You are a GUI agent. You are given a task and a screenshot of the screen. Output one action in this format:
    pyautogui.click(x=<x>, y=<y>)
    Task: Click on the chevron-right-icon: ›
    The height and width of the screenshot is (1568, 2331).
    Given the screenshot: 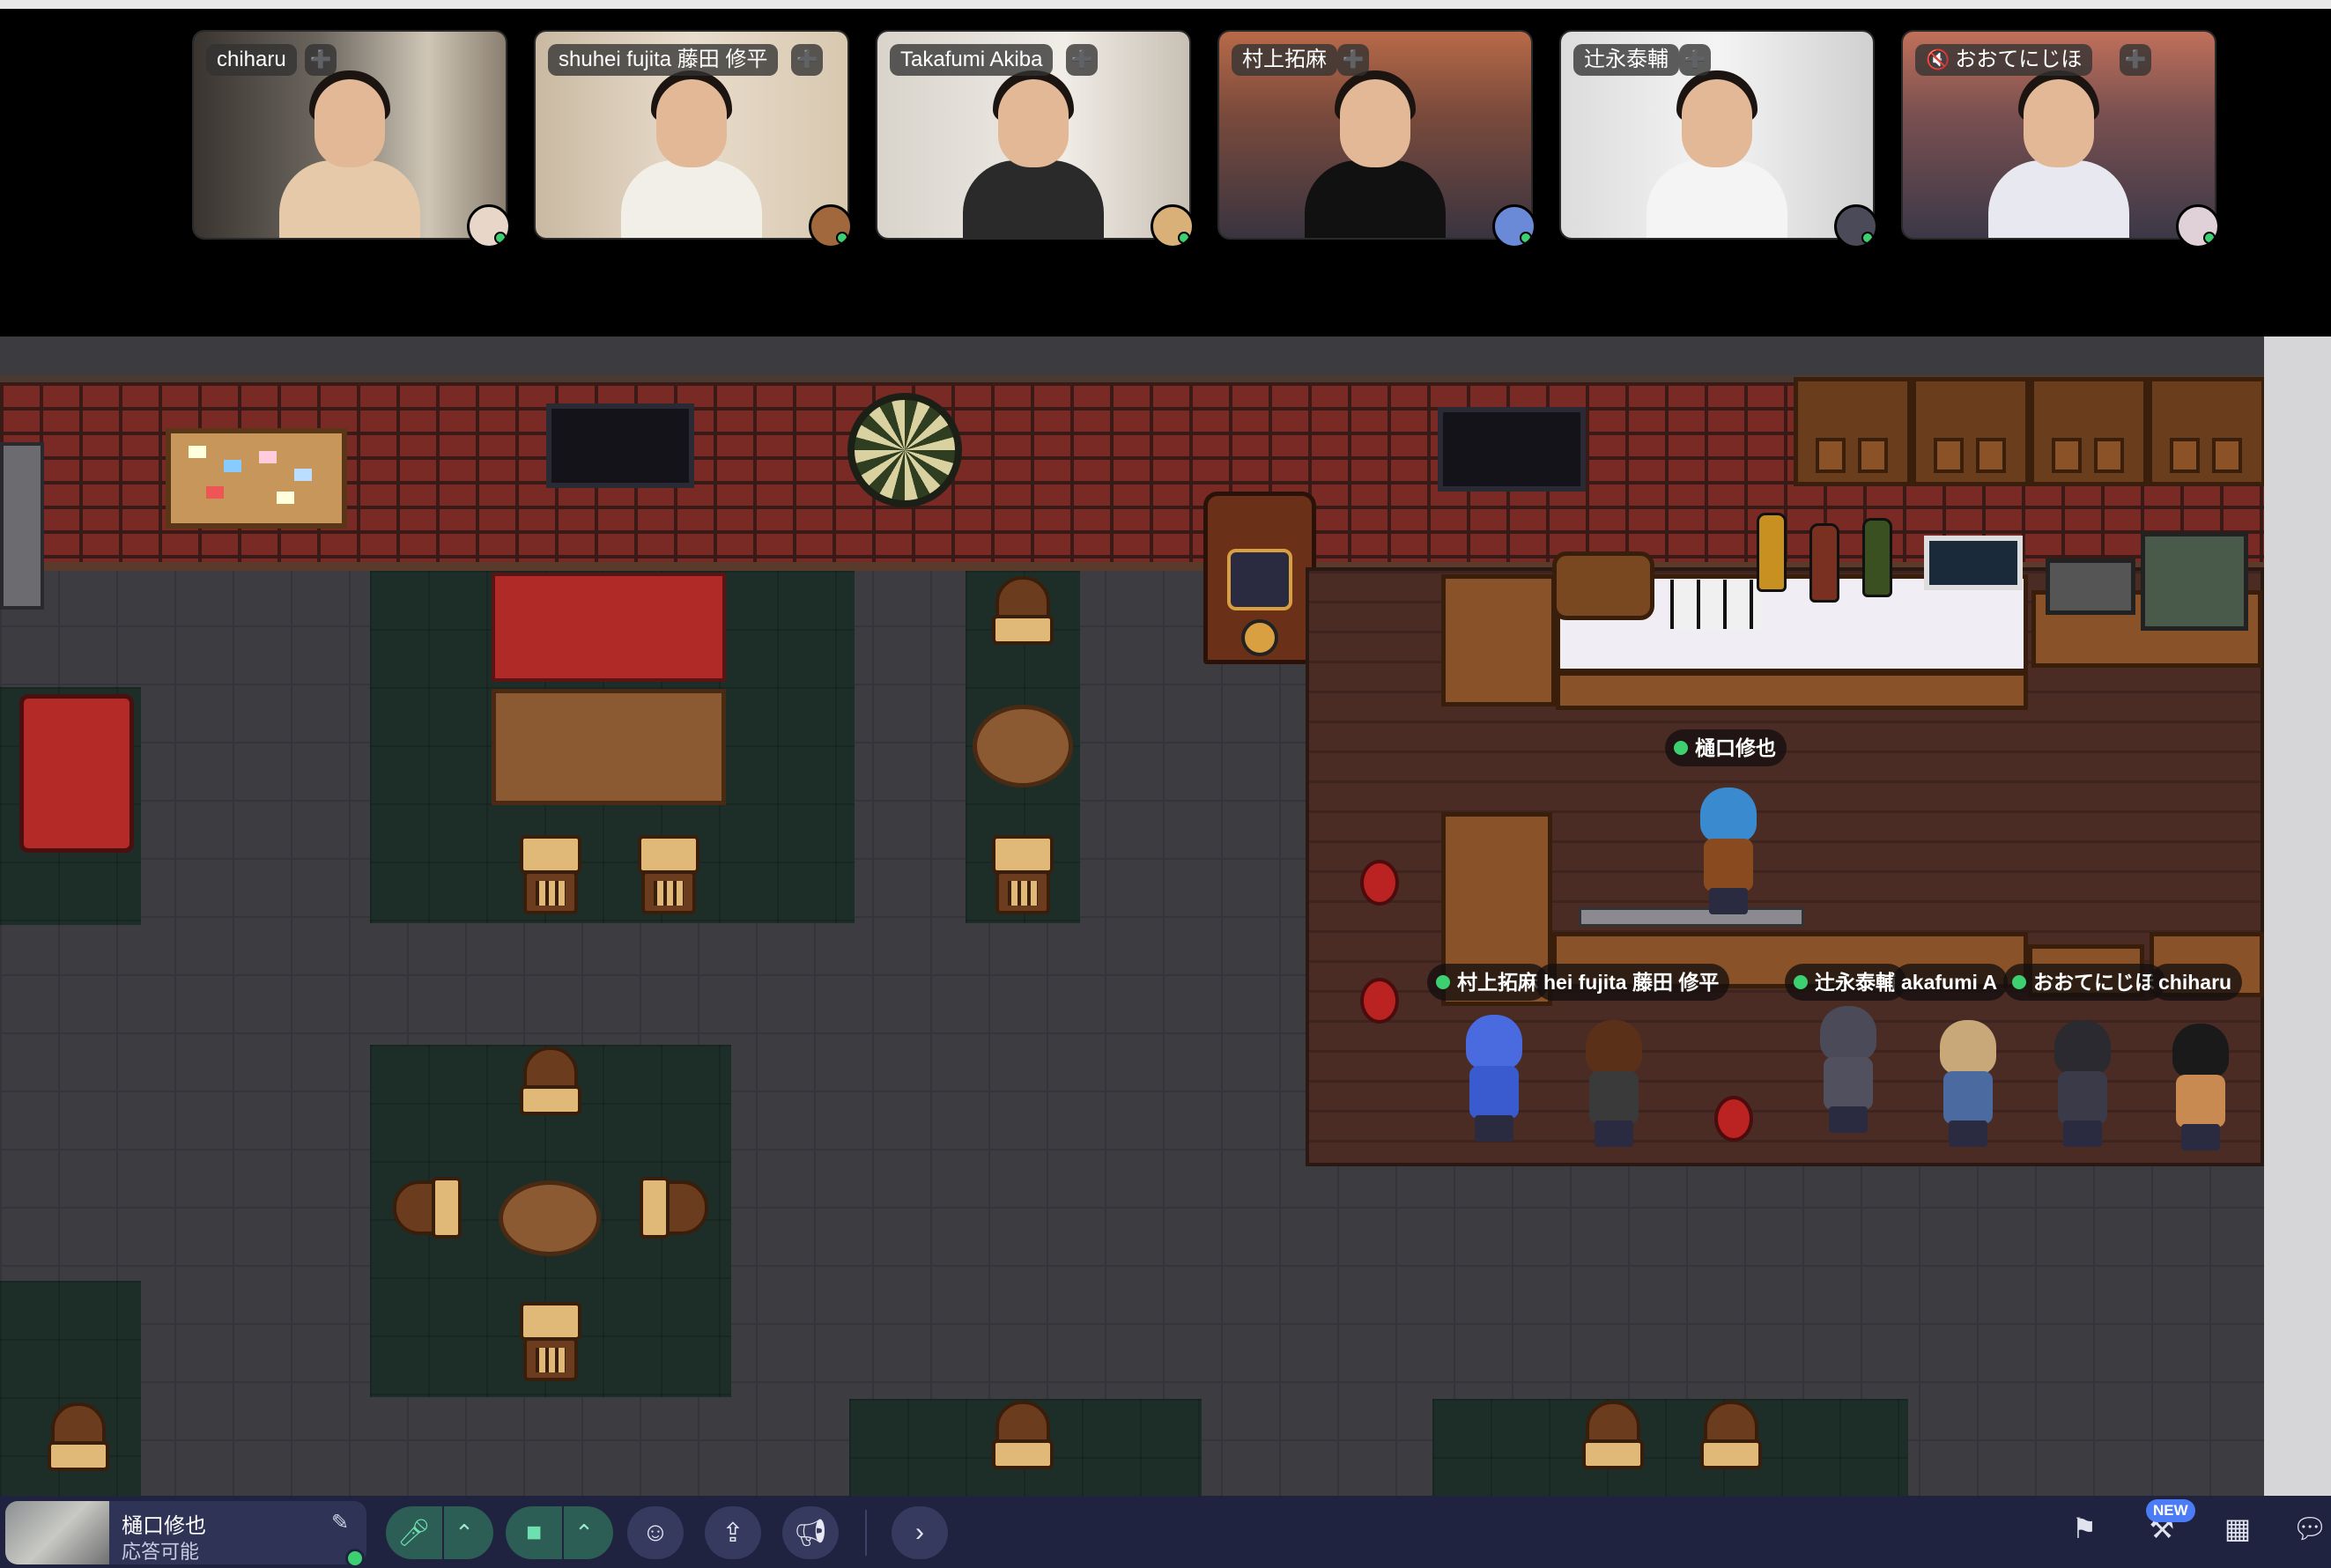 What is the action you would take?
    pyautogui.click(x=920, y=1532)
    